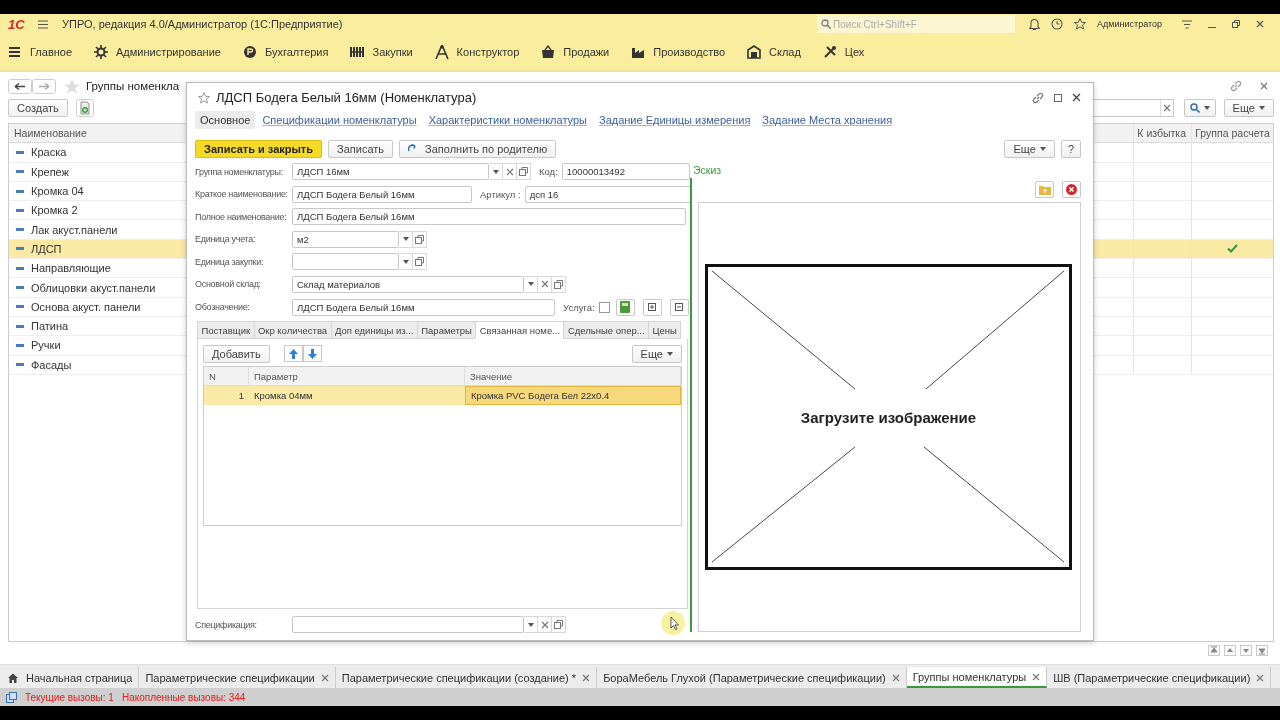 This screenshot has height=720, width=1280. I want to click on input-field: Склад материалов, so click(408, 284).